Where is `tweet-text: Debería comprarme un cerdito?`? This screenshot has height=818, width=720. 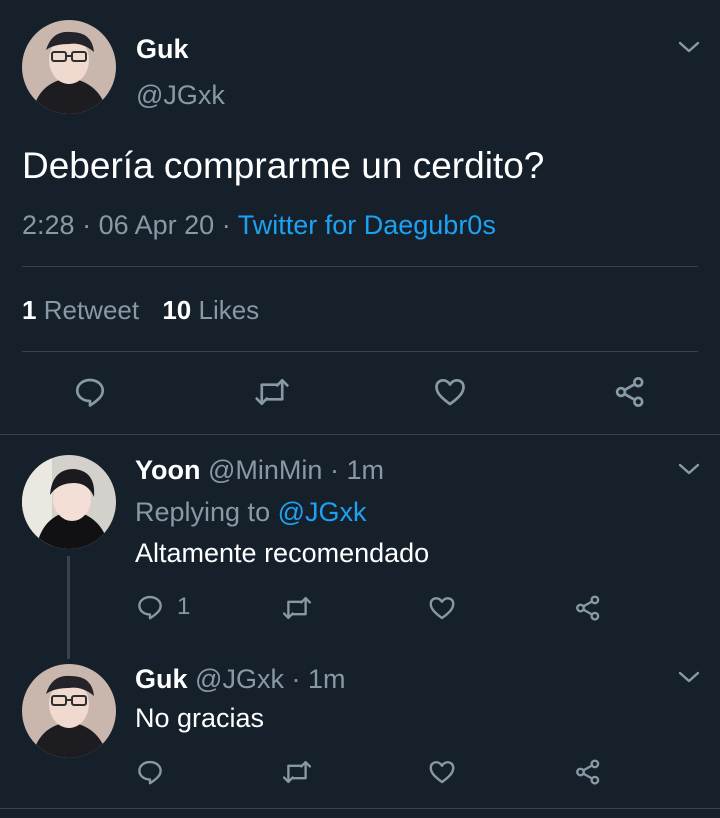 tweet-text: Debería comprarme un cerdito? is located at coordinates (283, 165).